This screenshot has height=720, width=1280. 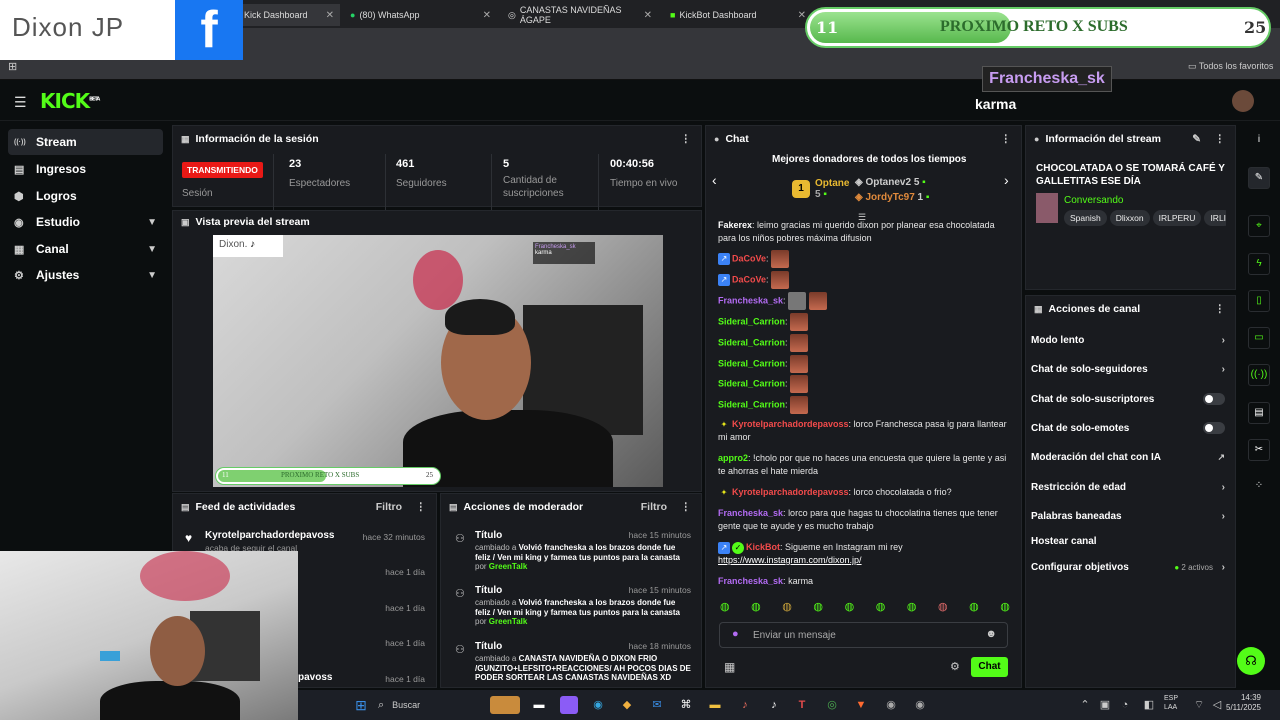 I want to click on microphone-icon: ●, so click(x=735, y=634).